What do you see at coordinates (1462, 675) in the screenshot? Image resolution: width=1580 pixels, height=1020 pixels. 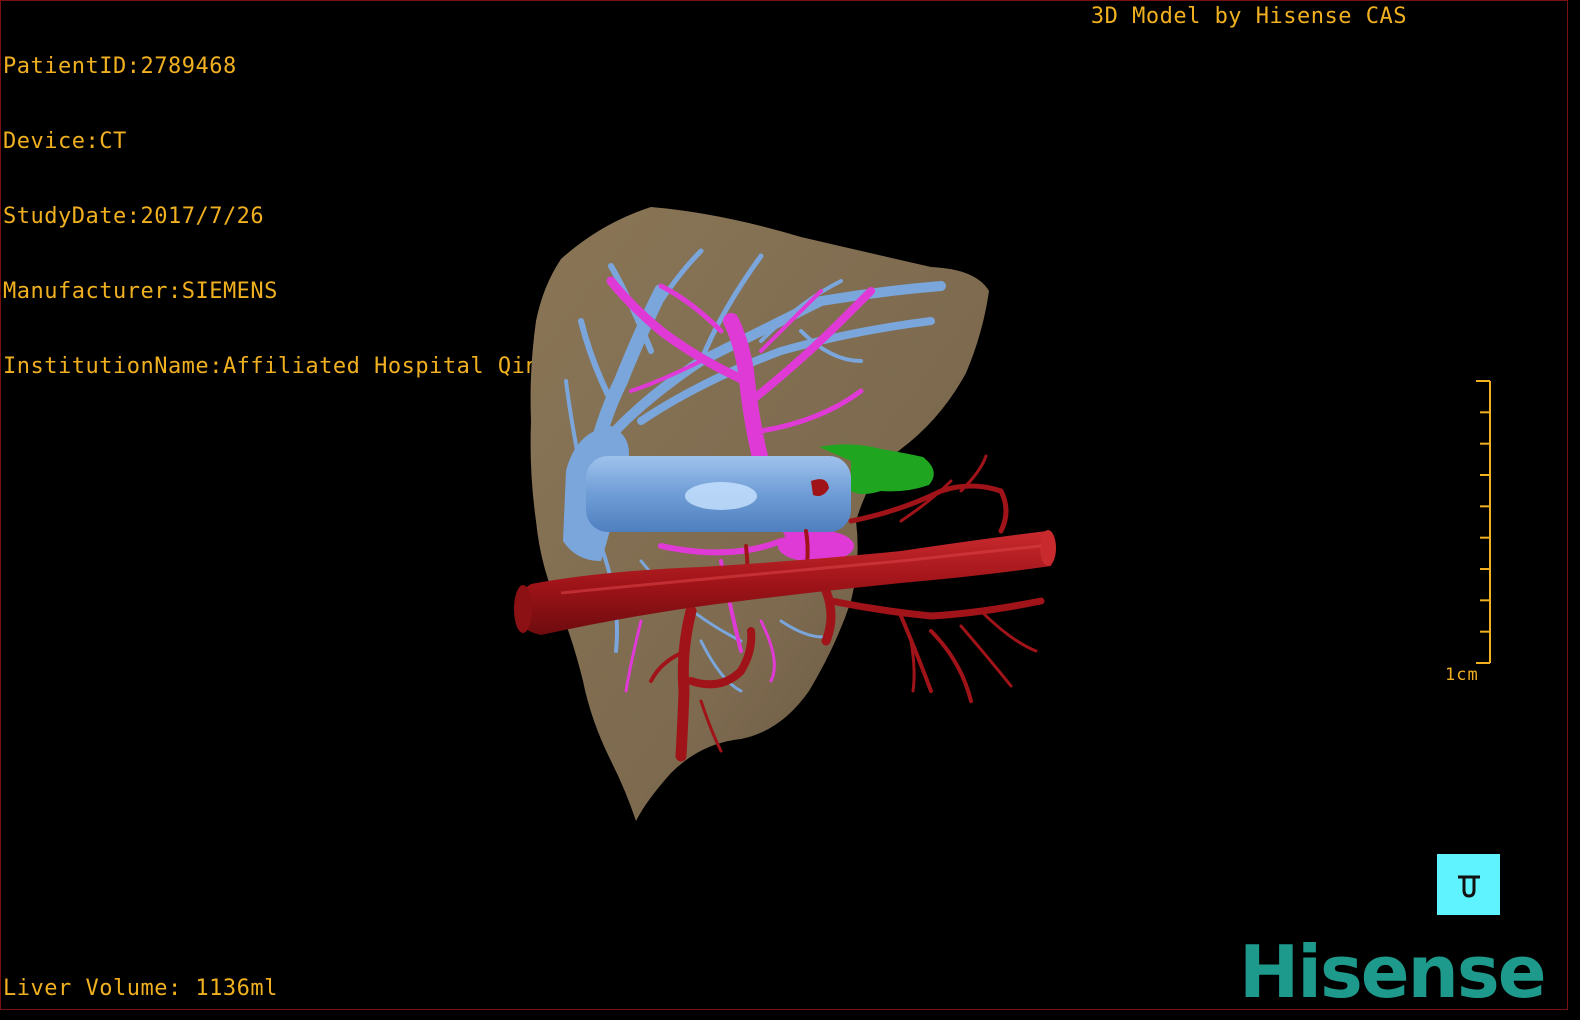 I see `scale-bar-label: 1cm` at bounding box center [1462, 675].